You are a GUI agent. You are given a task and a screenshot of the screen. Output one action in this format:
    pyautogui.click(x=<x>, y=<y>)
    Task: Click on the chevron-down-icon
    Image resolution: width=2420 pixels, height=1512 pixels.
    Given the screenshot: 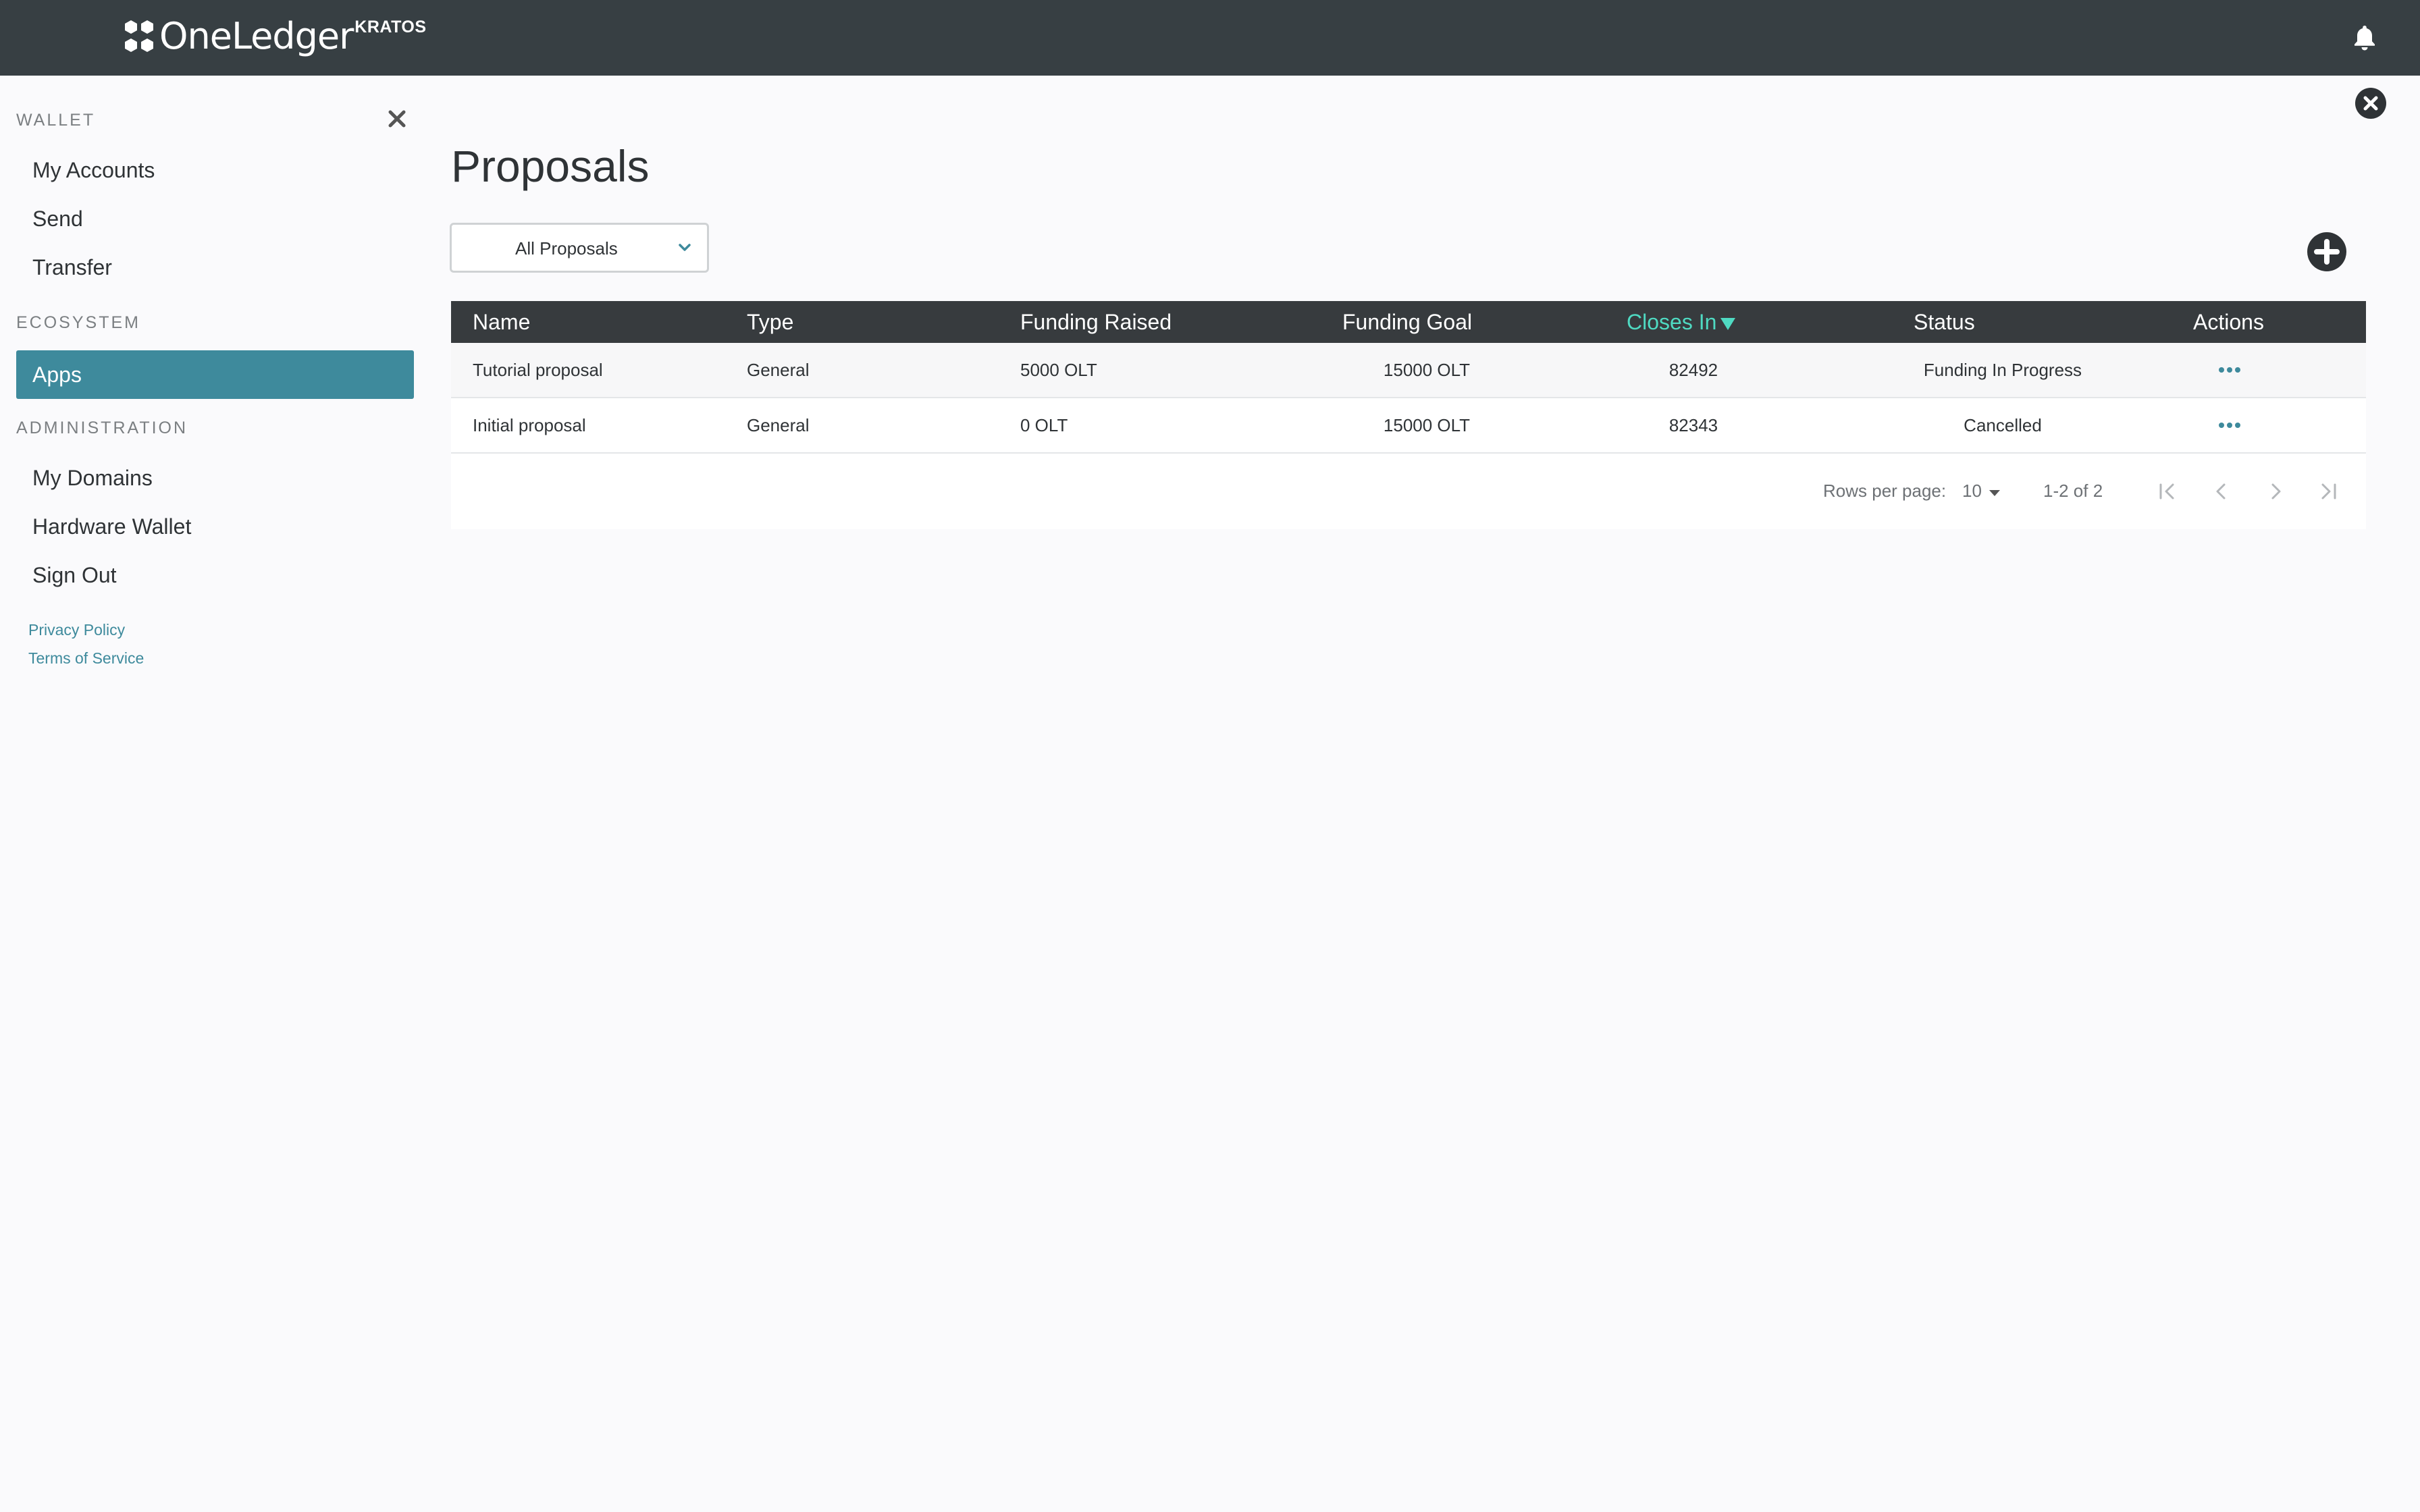 What is the action you would take?
    pyautogui.click(x=685, y=247)
    